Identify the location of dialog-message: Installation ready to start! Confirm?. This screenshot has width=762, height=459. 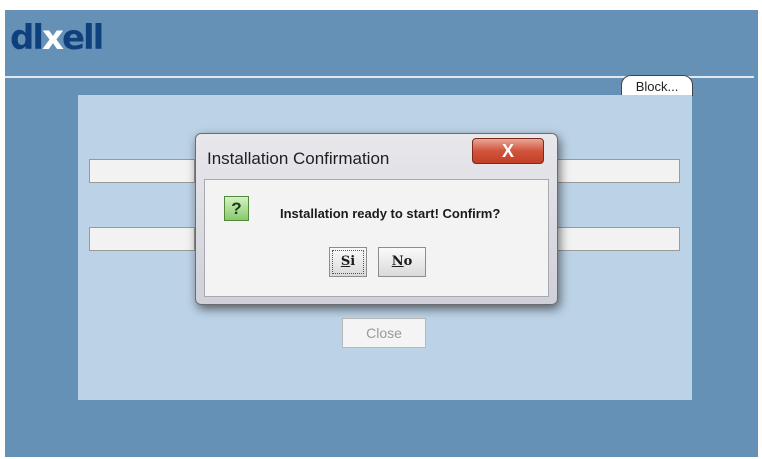
(390, 213).